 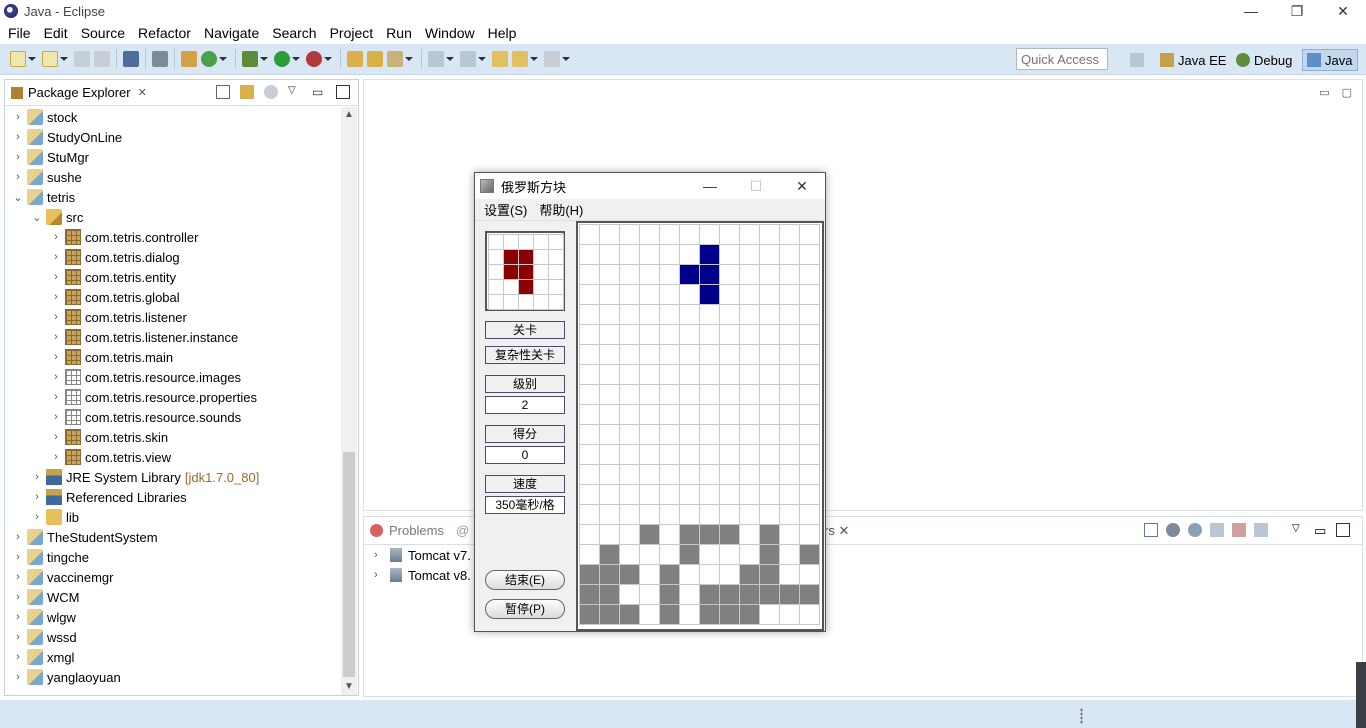 I want to click on tree-item: › com.tetris.entity, so click(x=112, y=277).